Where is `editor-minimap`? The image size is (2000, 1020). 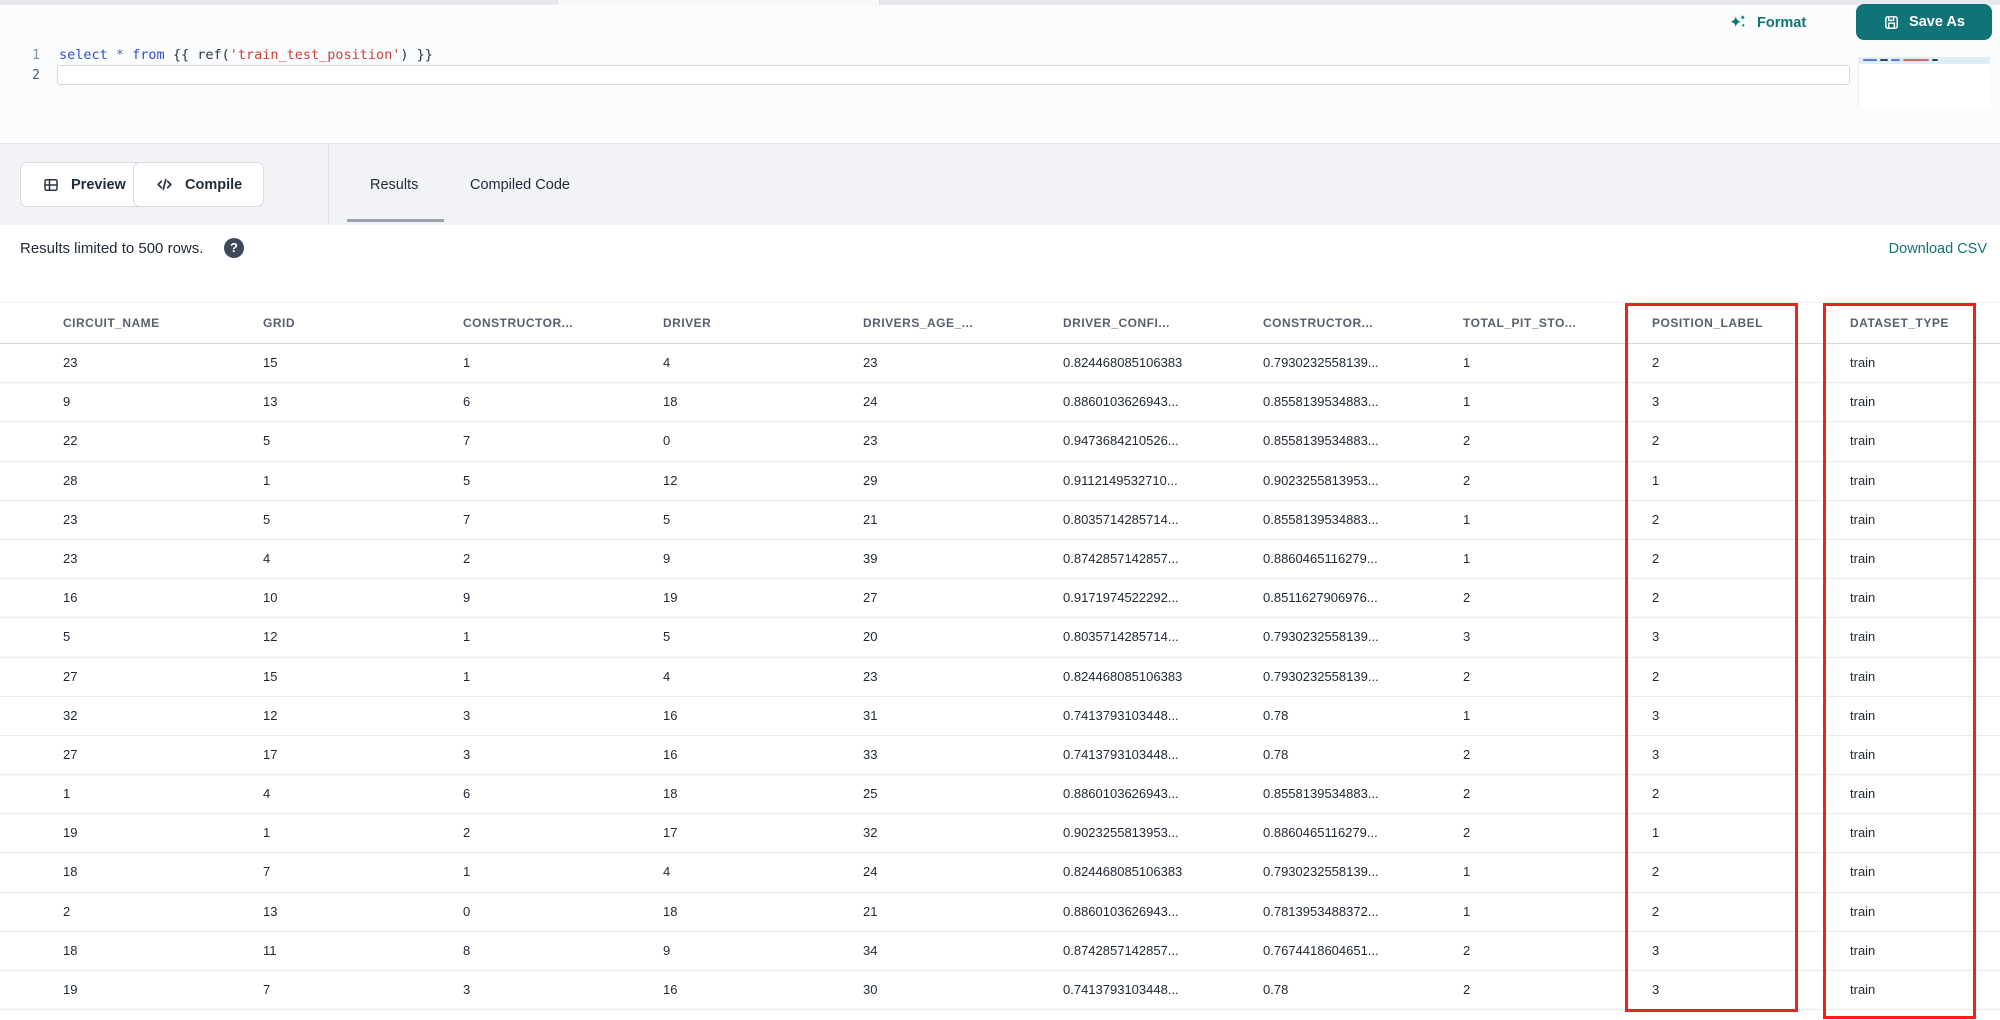
editor-minimap is located at coordinates (1924, 82).